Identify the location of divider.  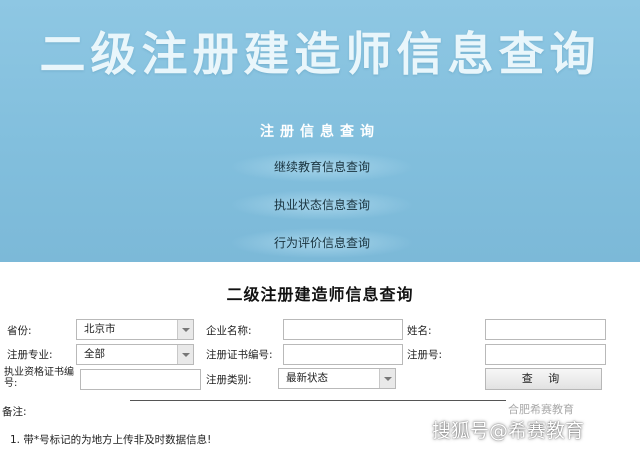
(318, 400).